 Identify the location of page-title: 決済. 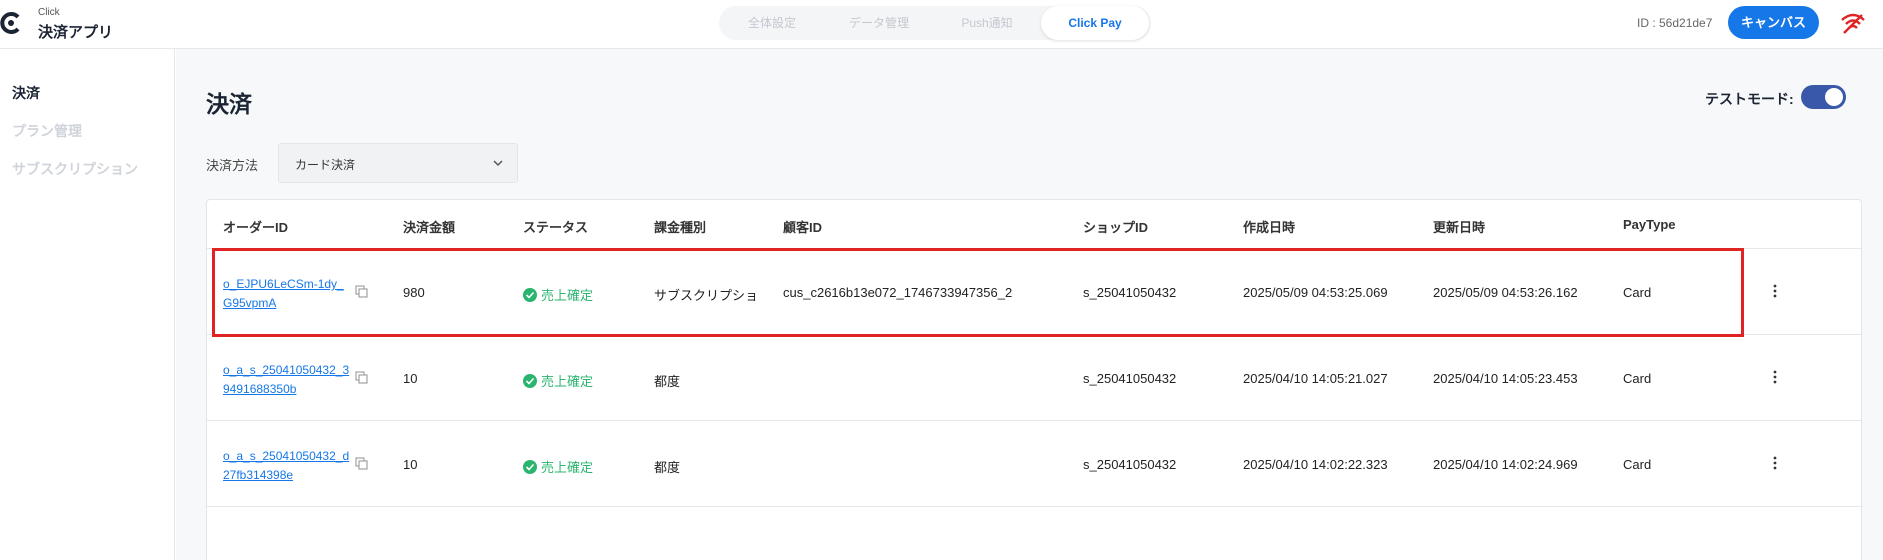
(229, 104).